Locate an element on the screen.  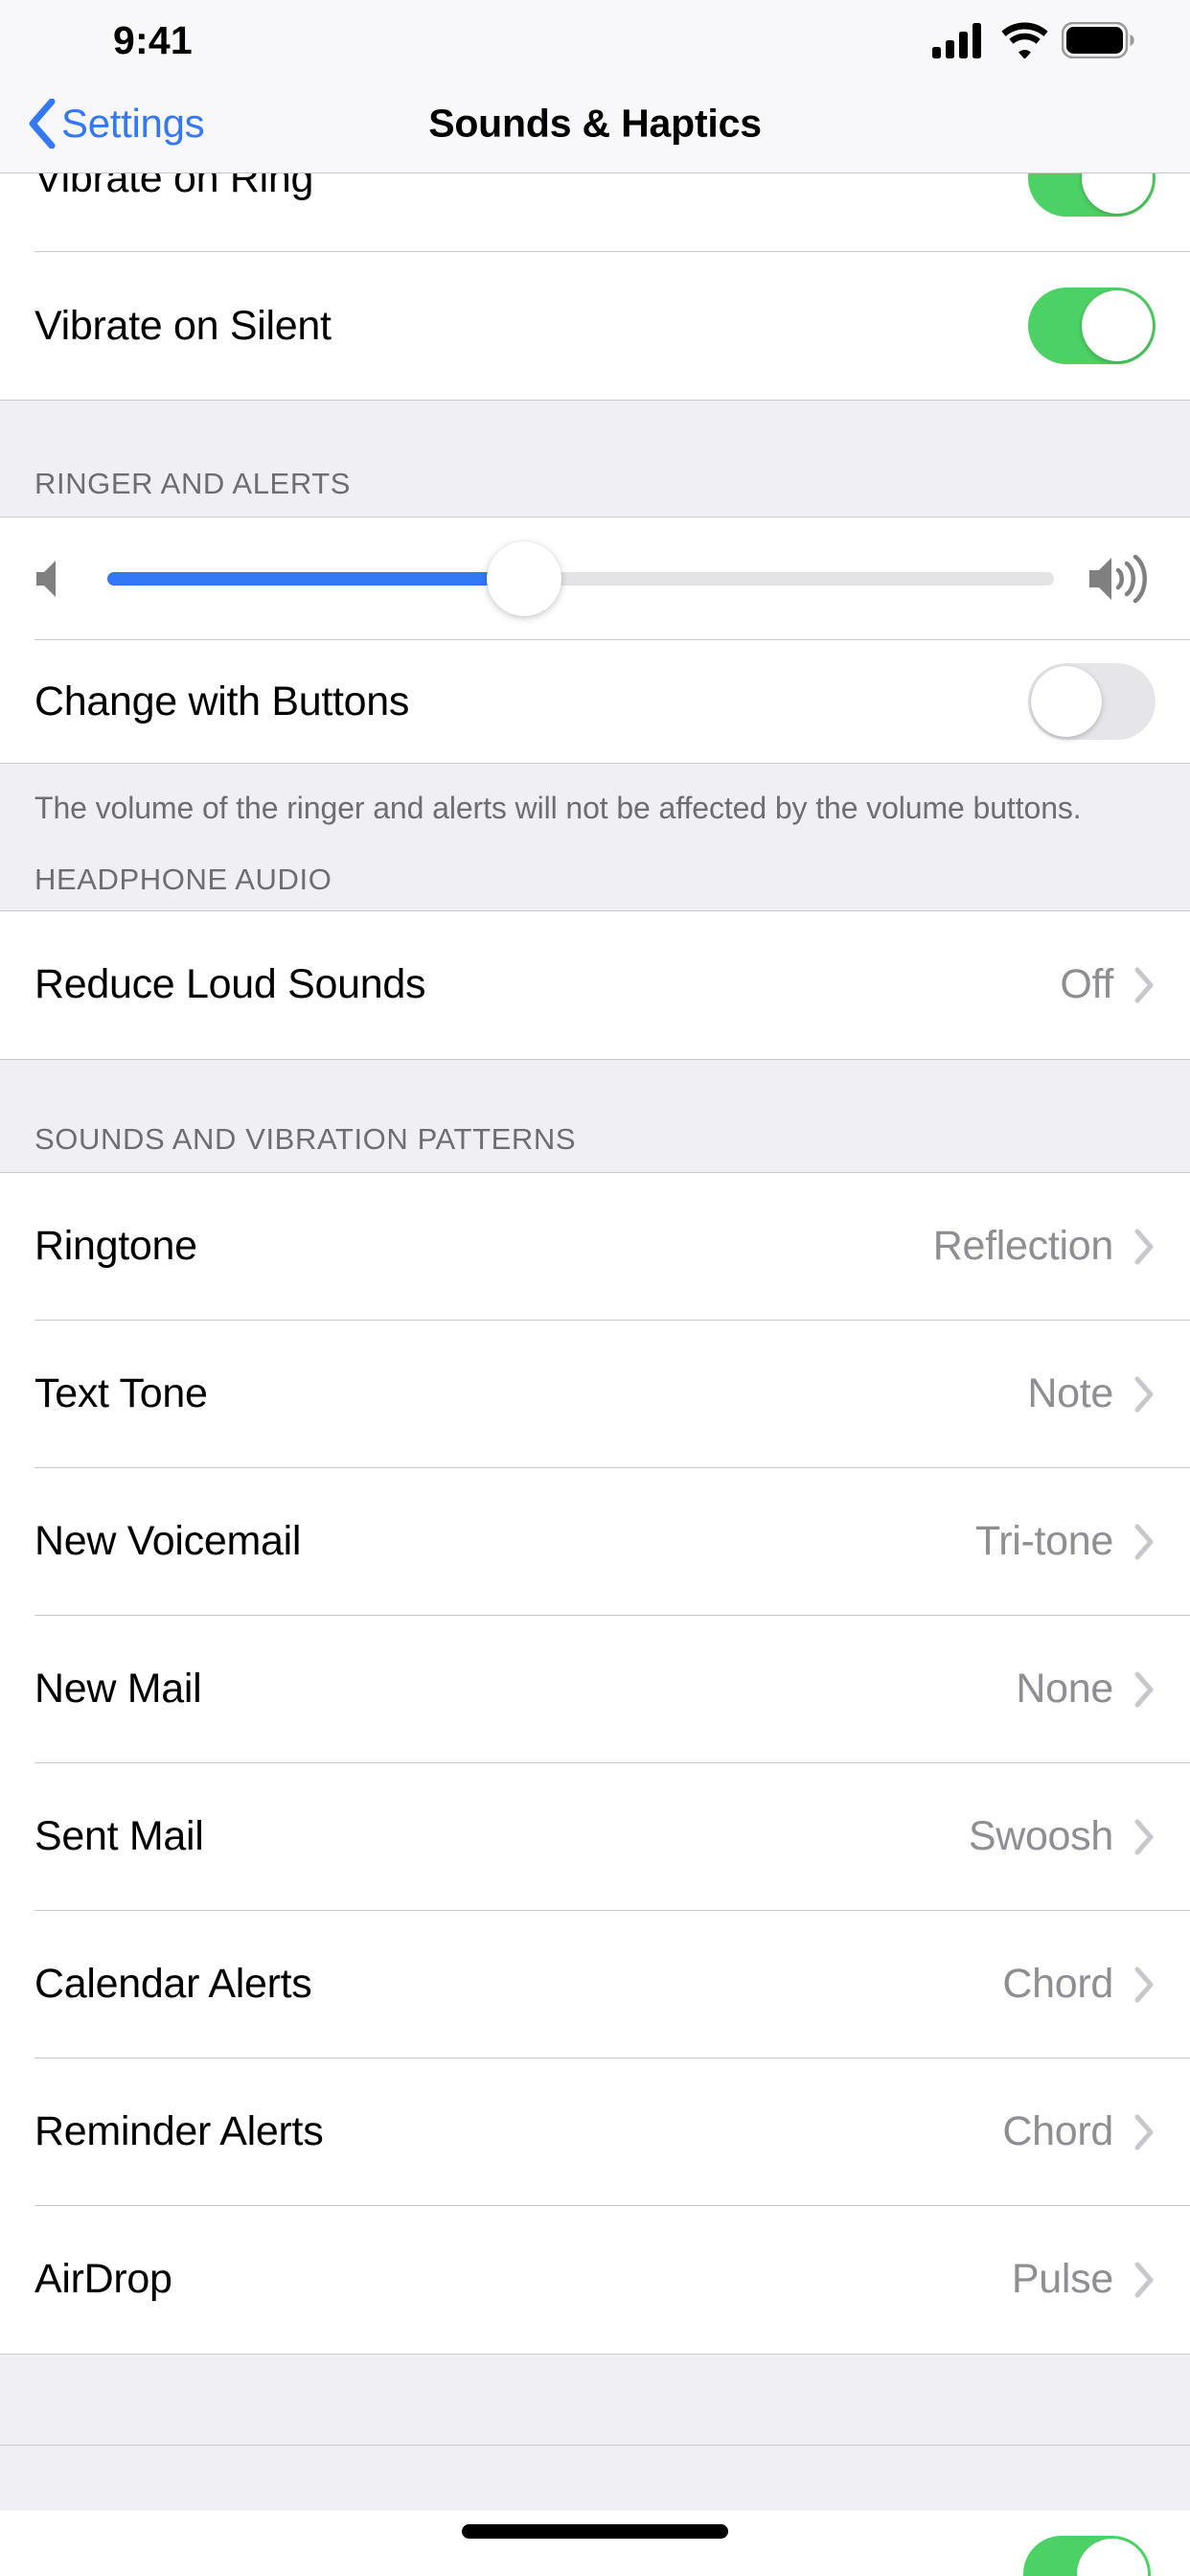
navigation-bar: Settings Sounds & Haptics is located at coordinates (595, 124).